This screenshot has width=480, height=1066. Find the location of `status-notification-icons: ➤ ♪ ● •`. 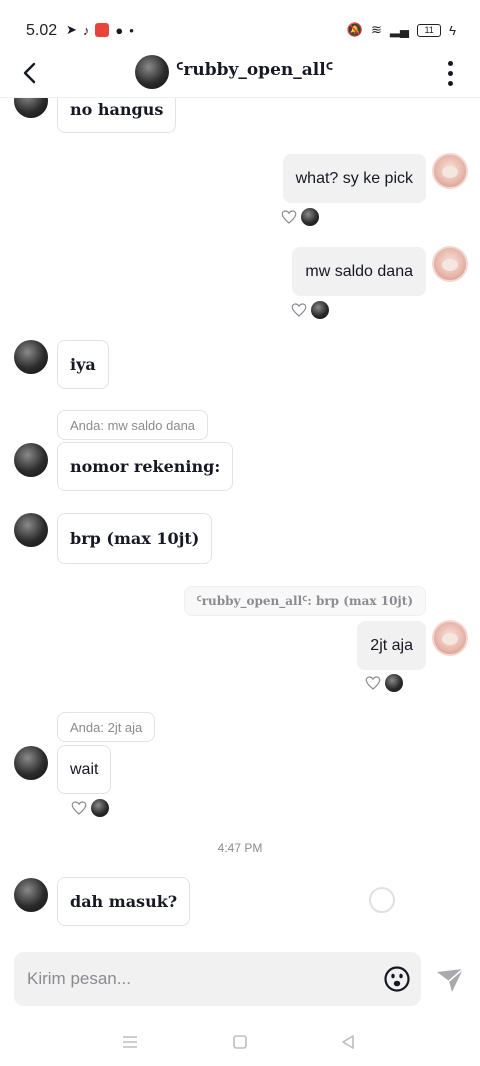

status-notification-icons: ➤ ♪ ● • is located at coordinates (100, 30).